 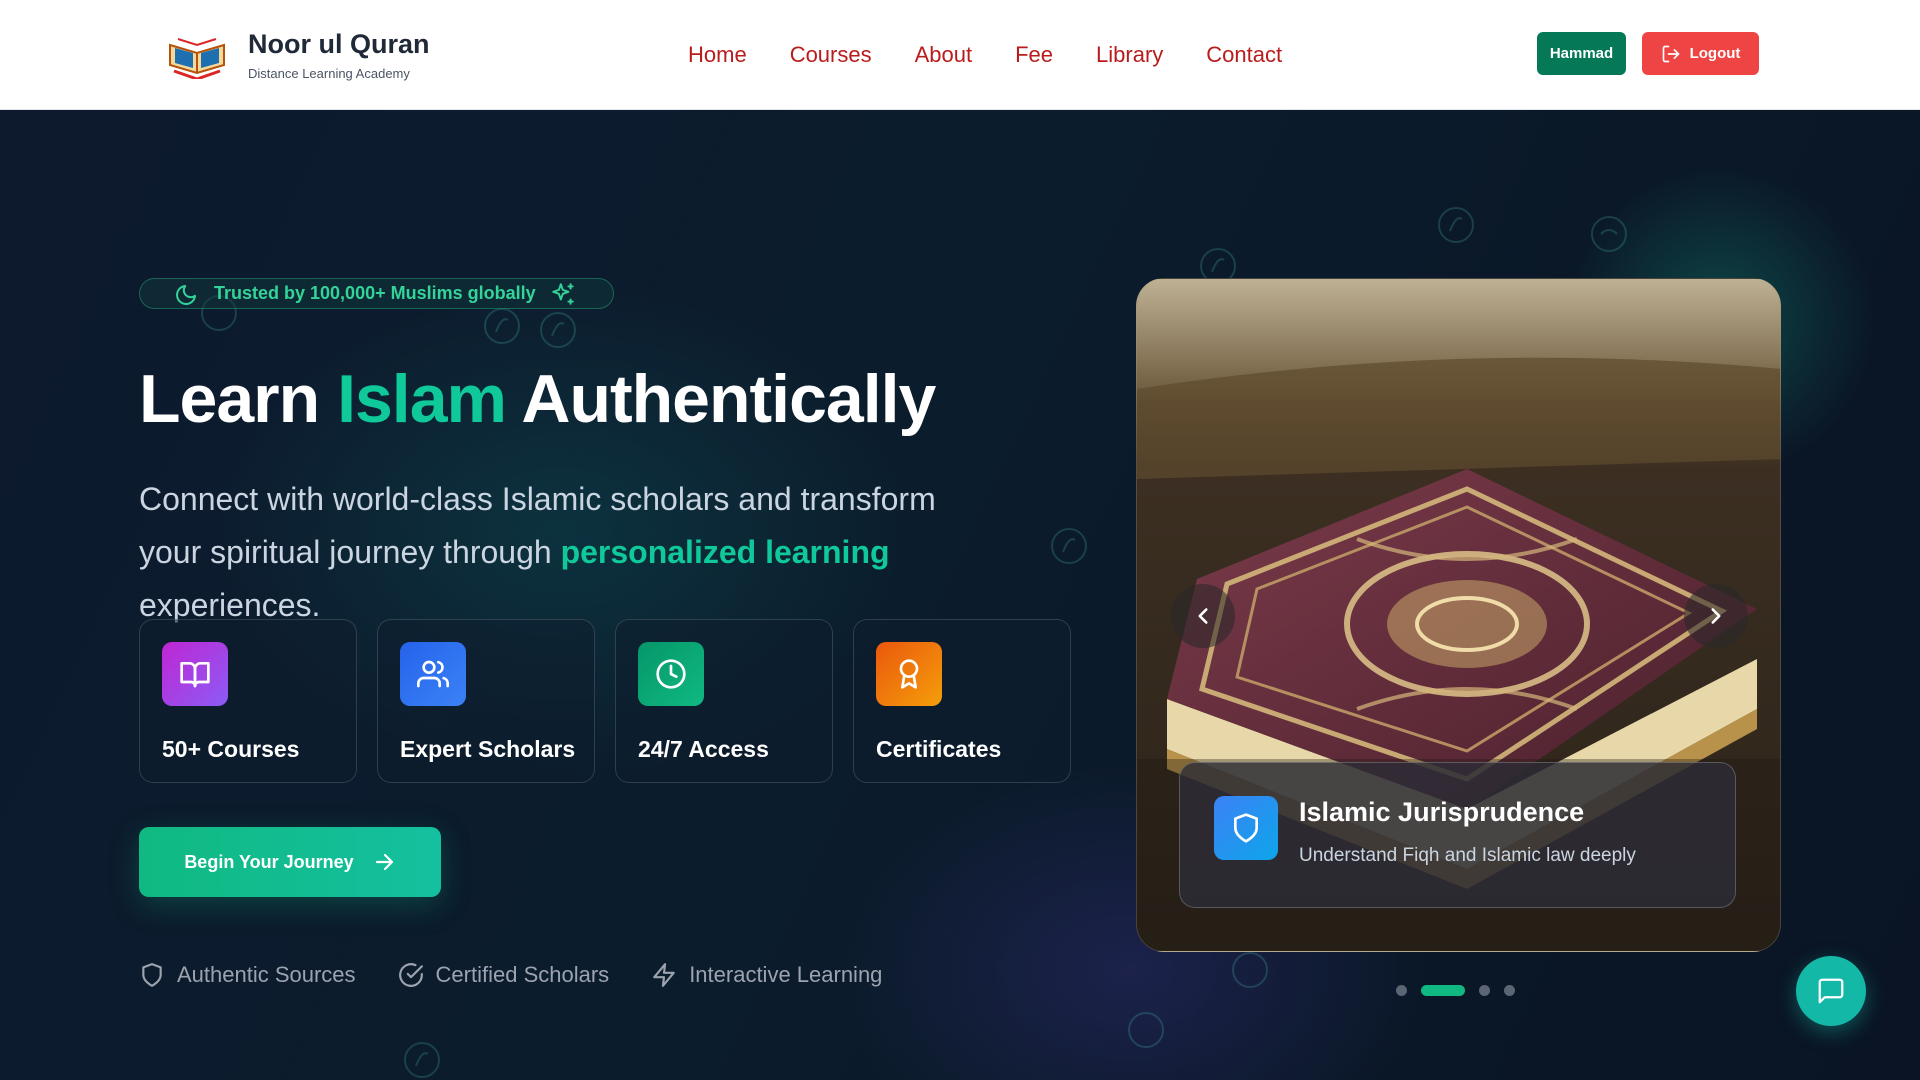 I want to click on headline-part1: Learn, so click(x=229, y=399).